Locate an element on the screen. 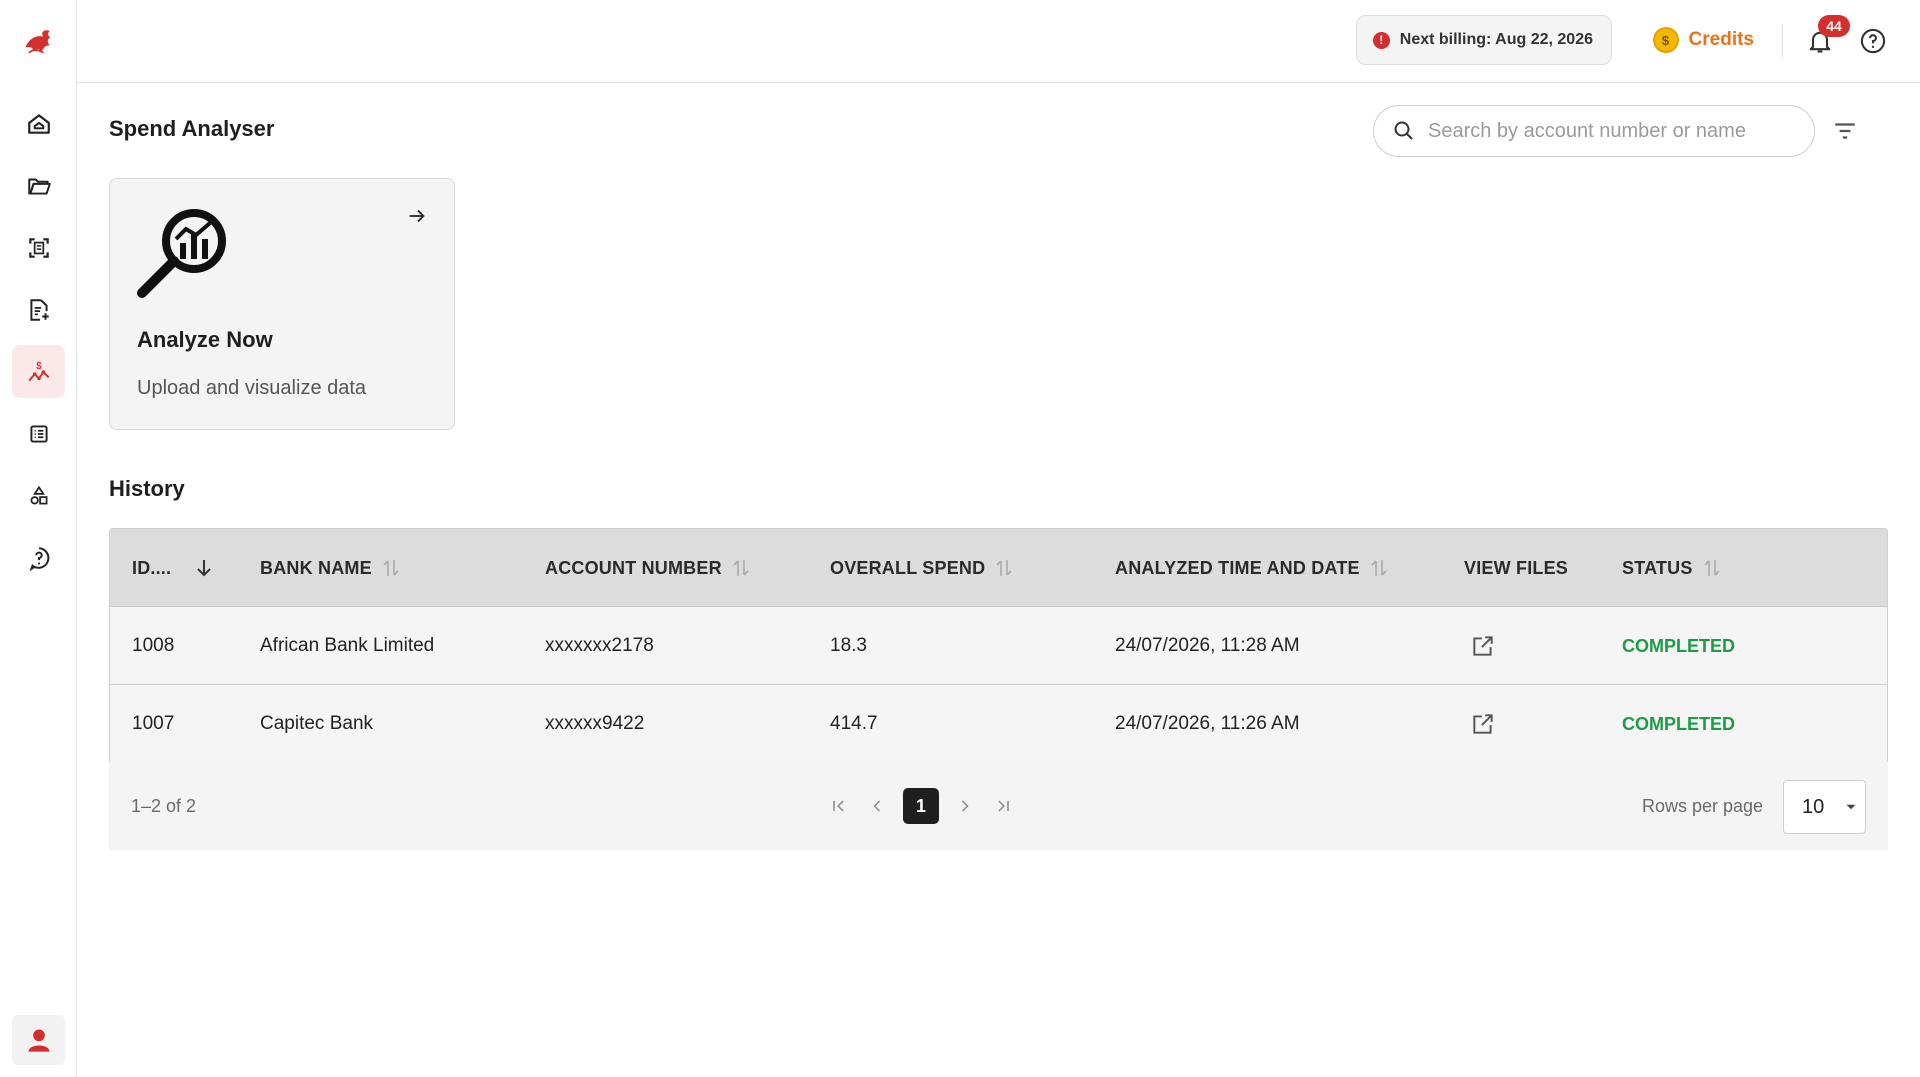  last-page-button is located at coordinates (1003, 806).